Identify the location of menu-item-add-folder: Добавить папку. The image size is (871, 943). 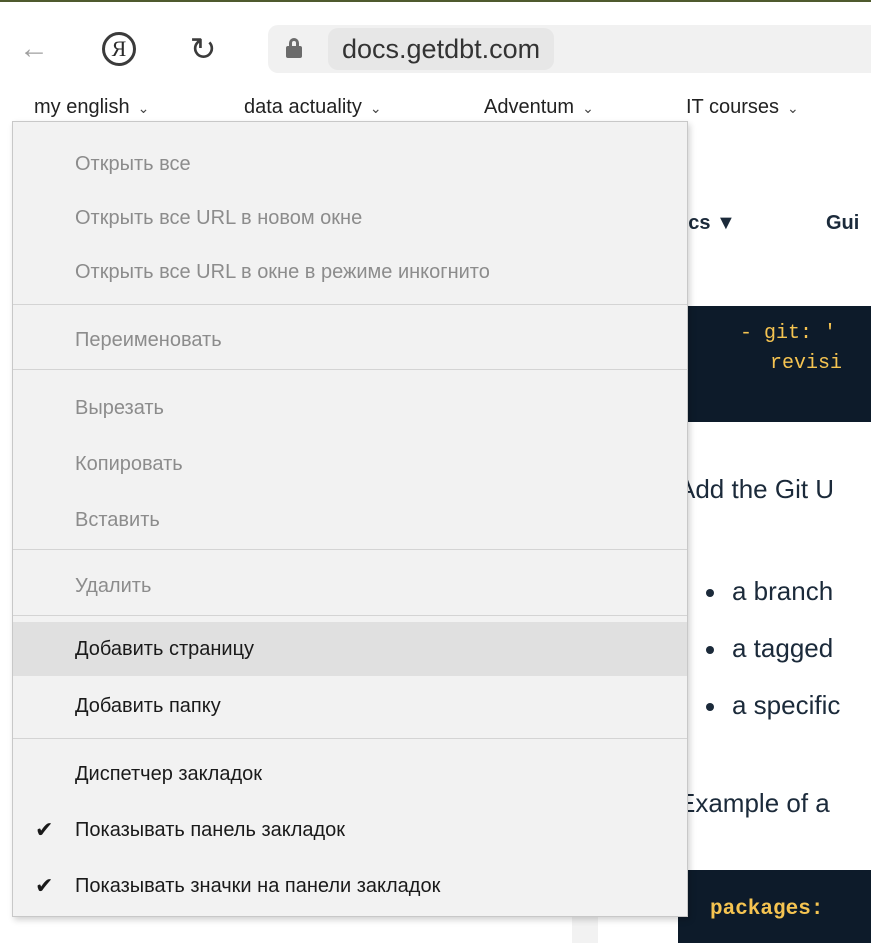
(350, 706).